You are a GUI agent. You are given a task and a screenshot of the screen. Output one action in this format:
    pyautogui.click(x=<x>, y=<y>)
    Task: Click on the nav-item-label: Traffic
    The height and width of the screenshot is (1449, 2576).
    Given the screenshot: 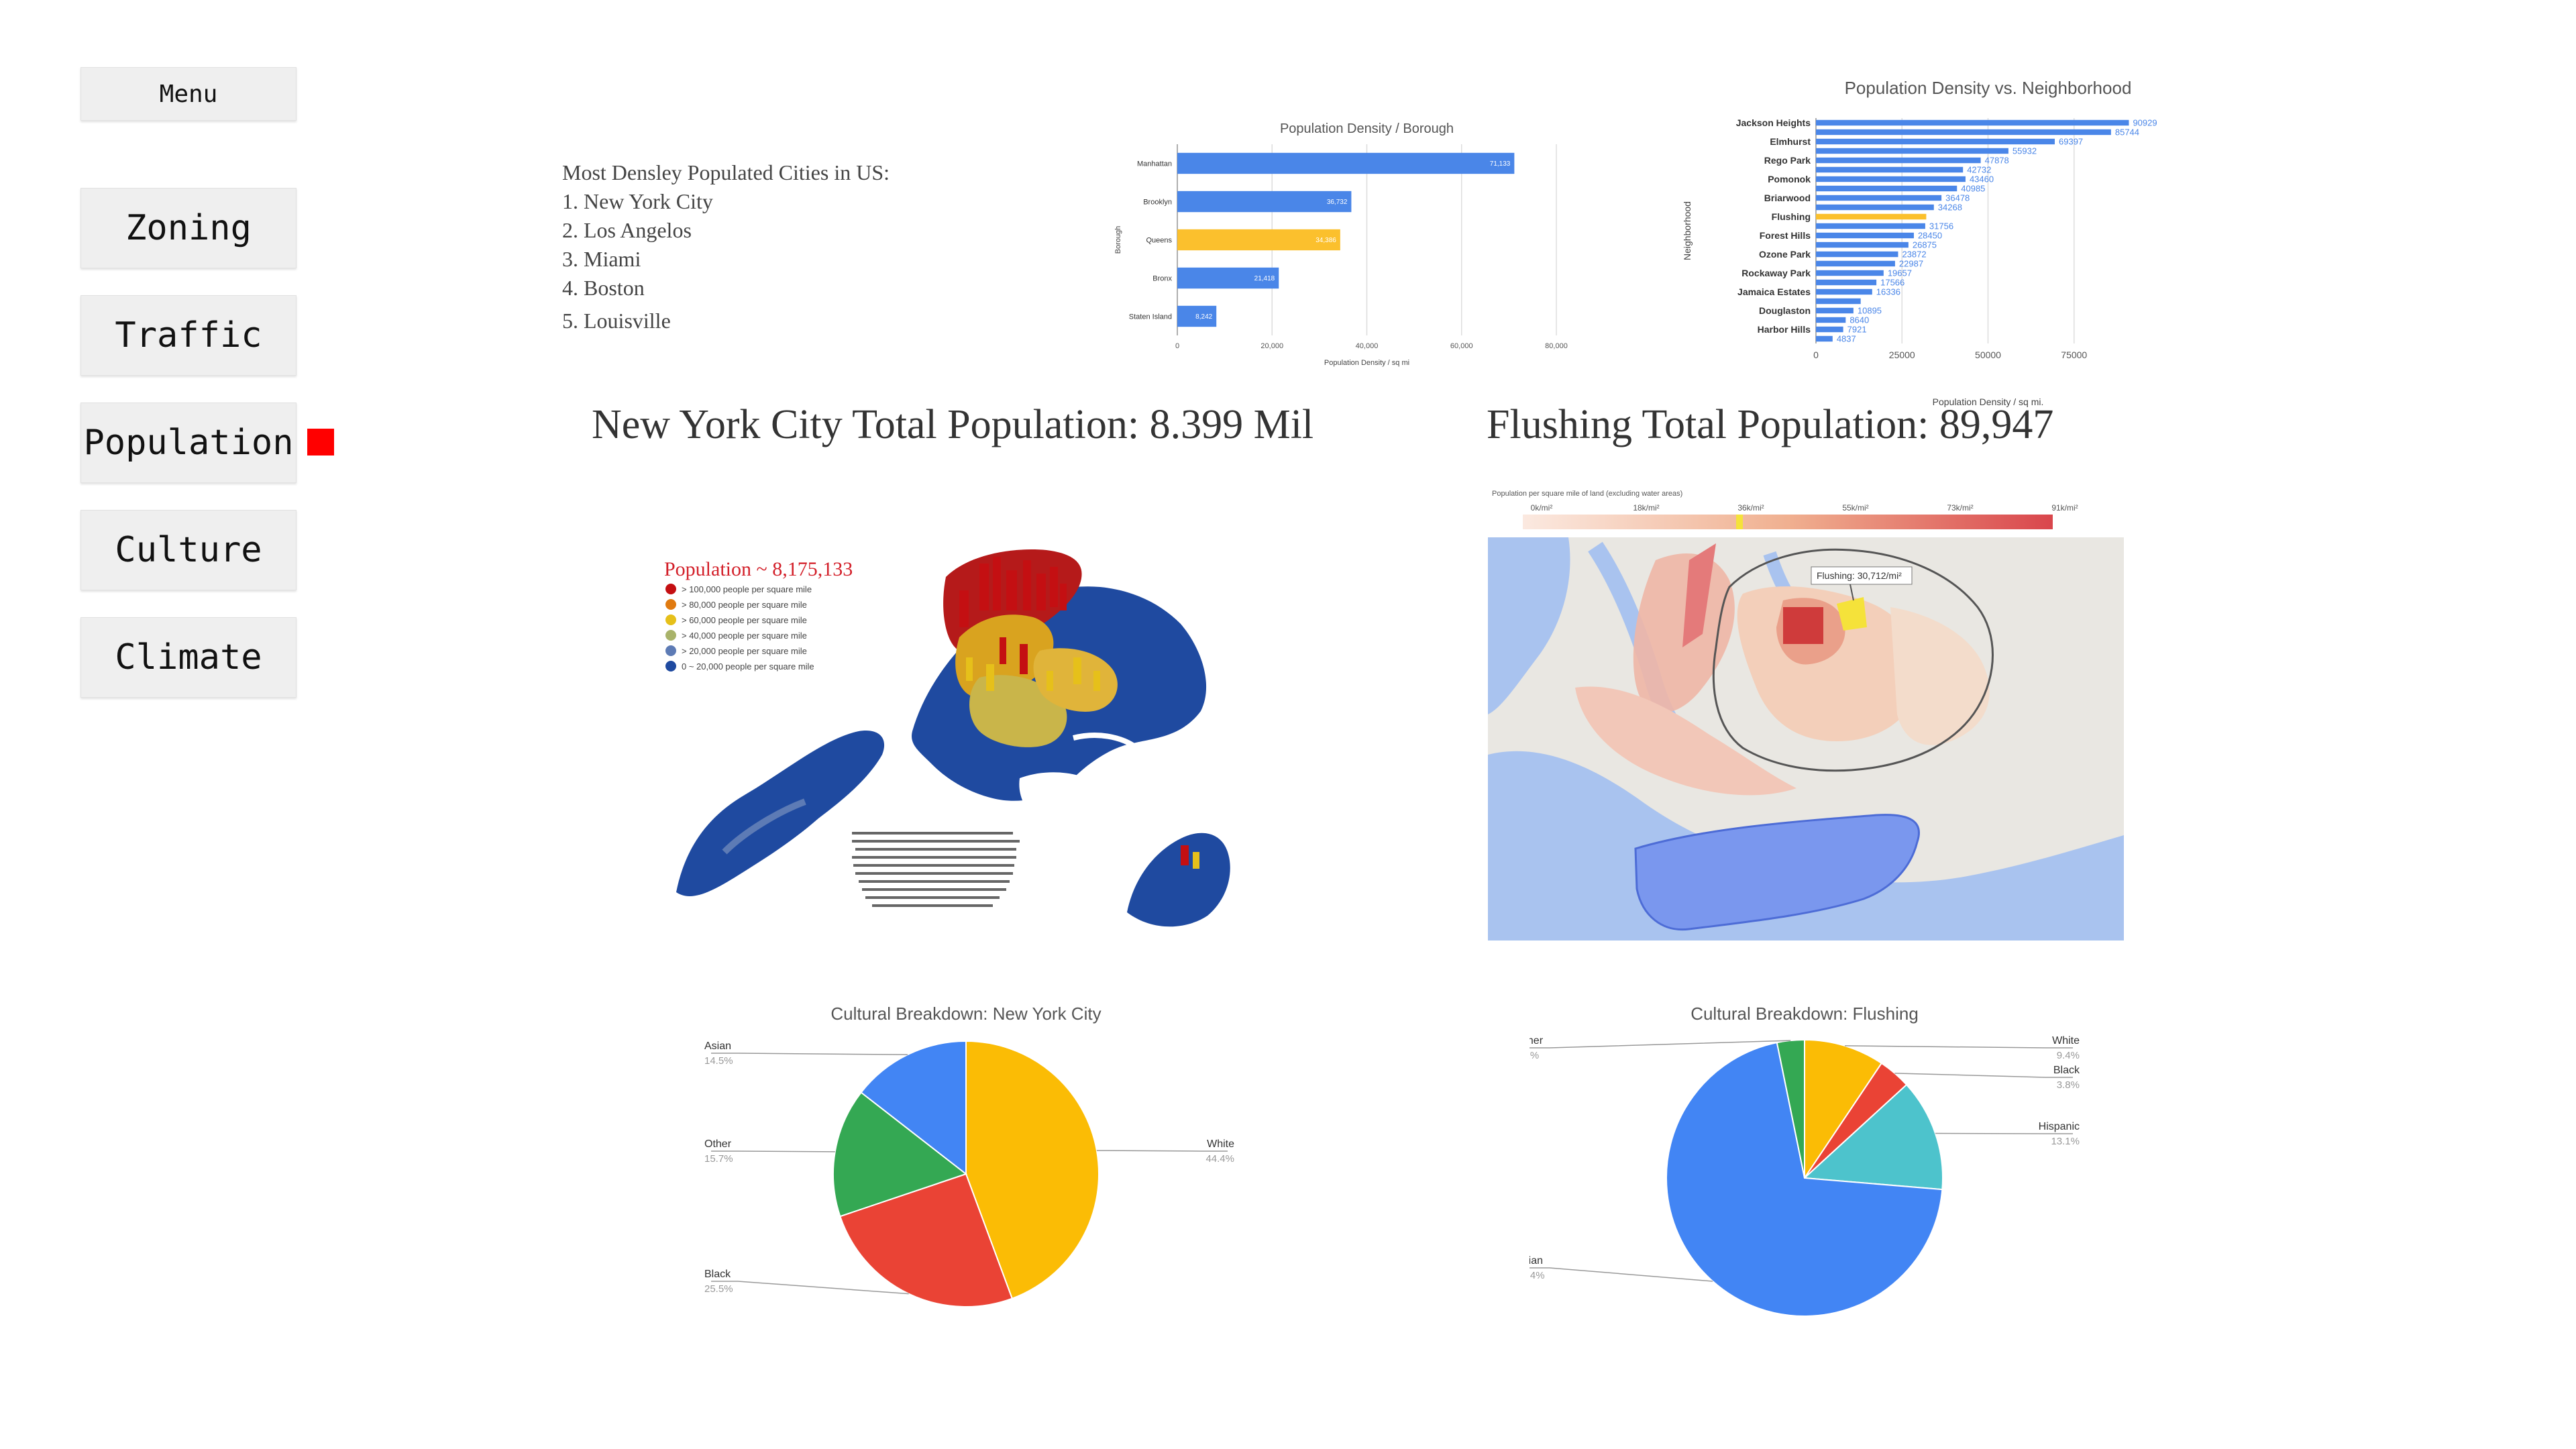 What is the action you would take?
    pyautogui.click(x=188, y=335)
    